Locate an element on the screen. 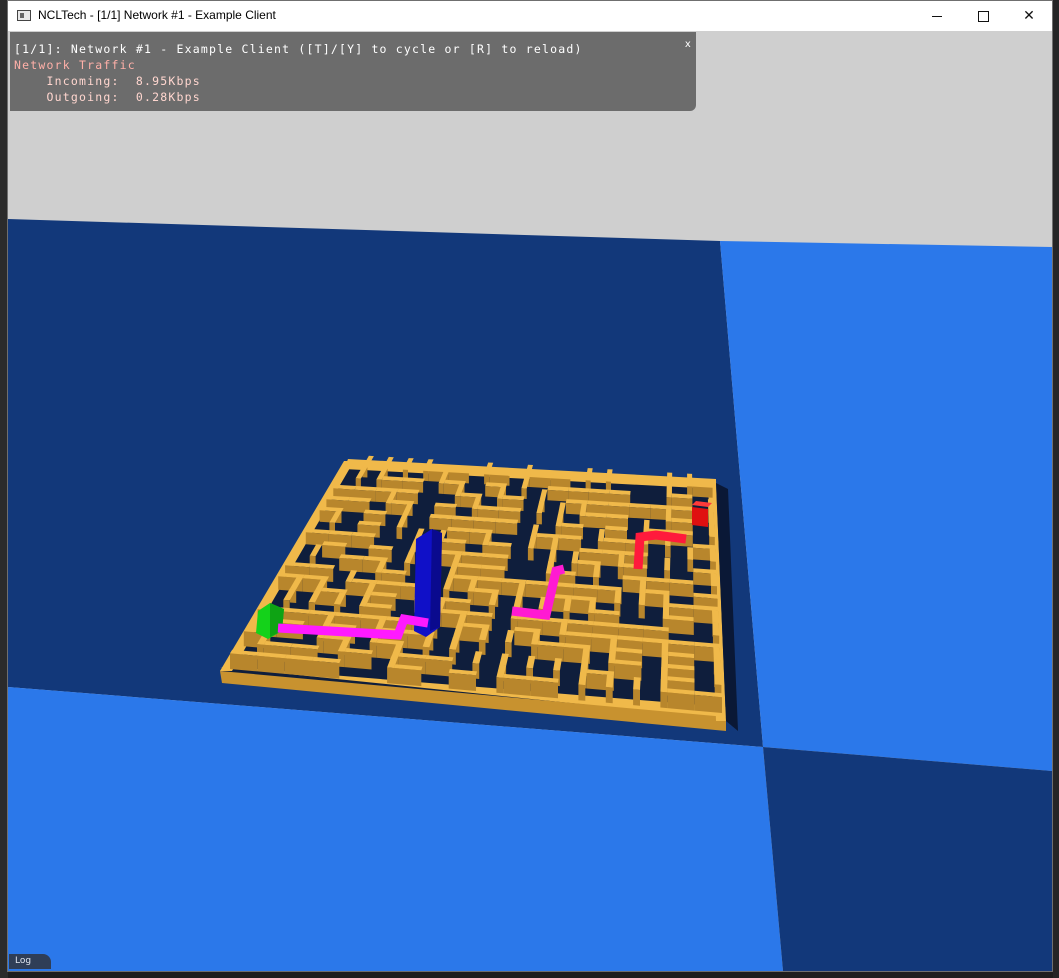 The image size is (1059, 978). player-blue-pillar-side is located at coordinates (436, 580).